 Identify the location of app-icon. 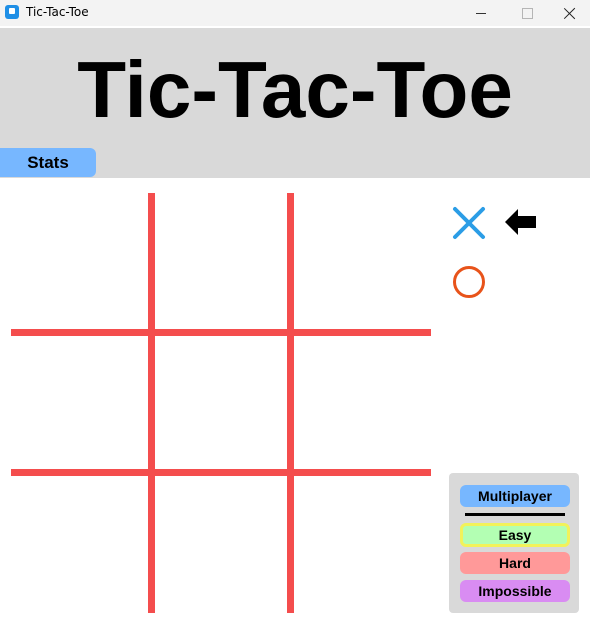
(12, 12).